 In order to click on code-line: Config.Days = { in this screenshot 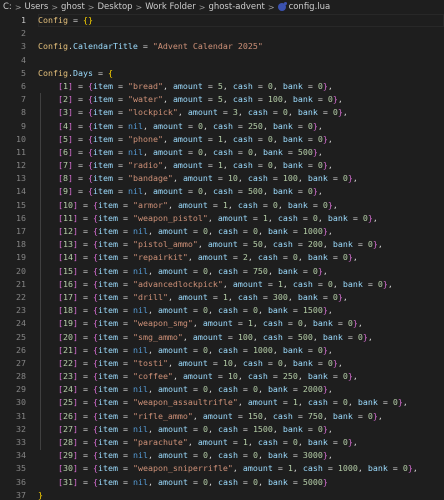, I will do `click(241, 73)`.